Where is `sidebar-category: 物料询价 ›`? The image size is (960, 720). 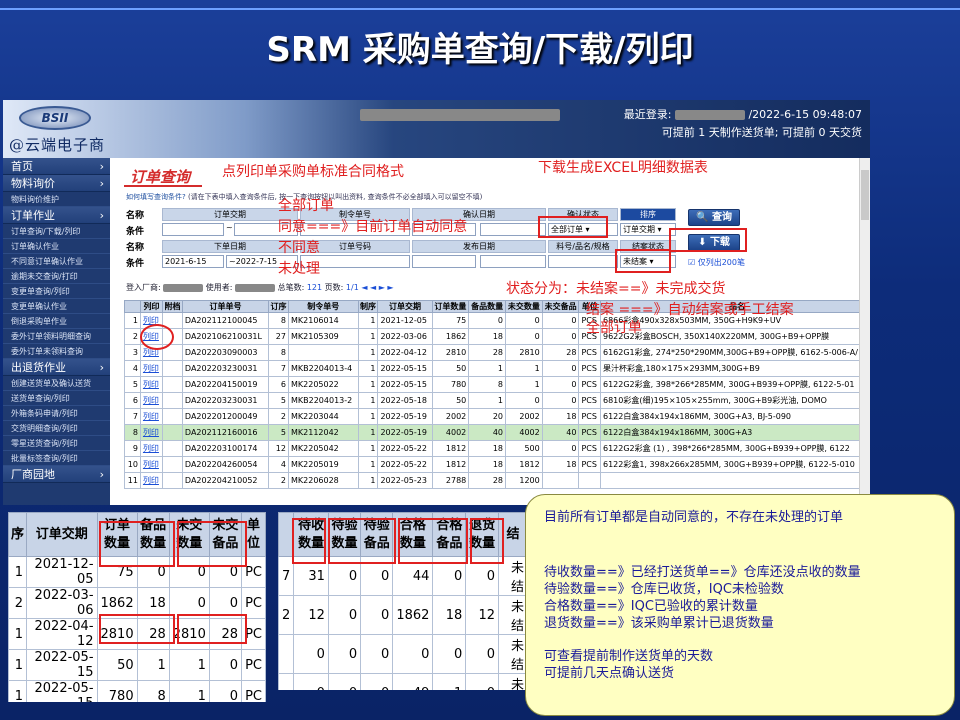
sidebar-category: 物料询价 › is located at coordinates (56, 183).